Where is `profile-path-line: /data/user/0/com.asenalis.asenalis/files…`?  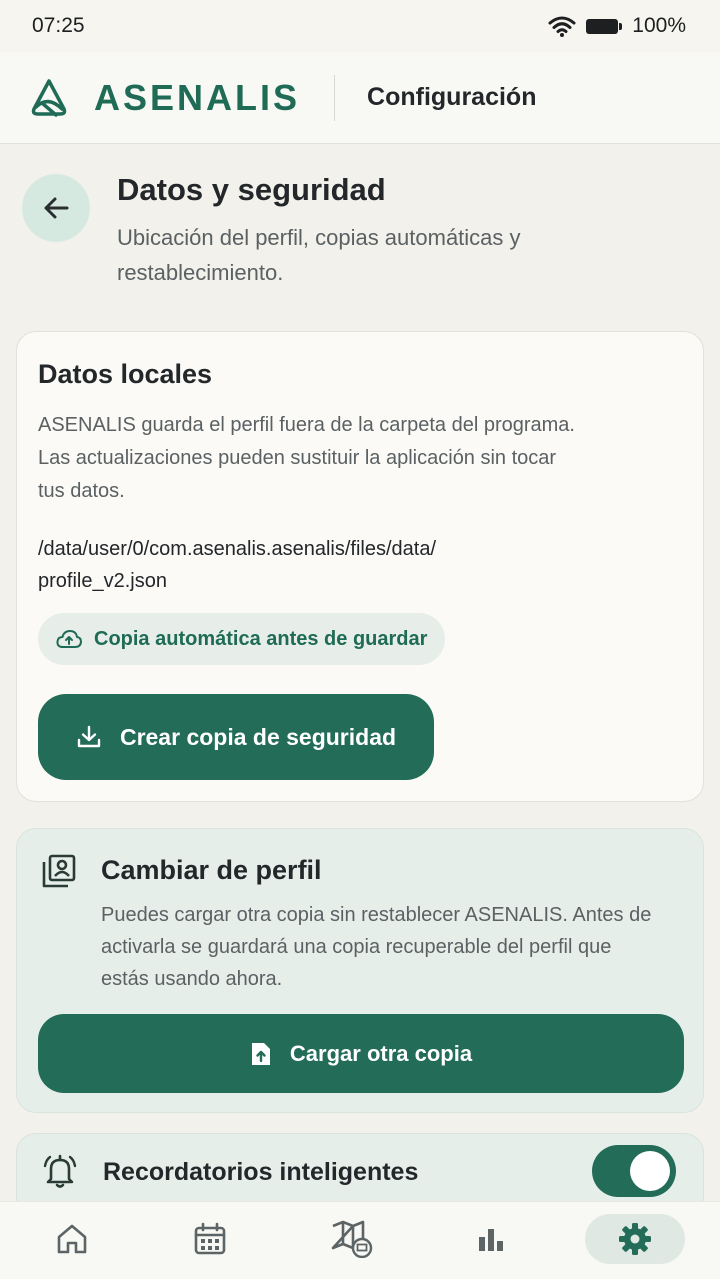
profile-path-line: /data/user/0/com.asenalis.asenalis/files… is located at coordinates (237, 549).